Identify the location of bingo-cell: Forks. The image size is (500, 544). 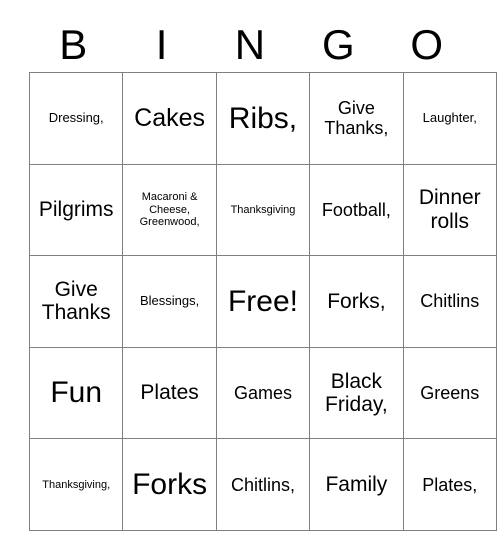
(169, 484).